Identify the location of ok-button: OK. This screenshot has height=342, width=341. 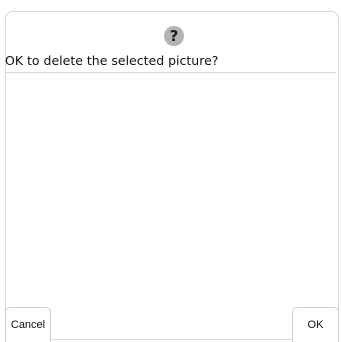
(315, 324).